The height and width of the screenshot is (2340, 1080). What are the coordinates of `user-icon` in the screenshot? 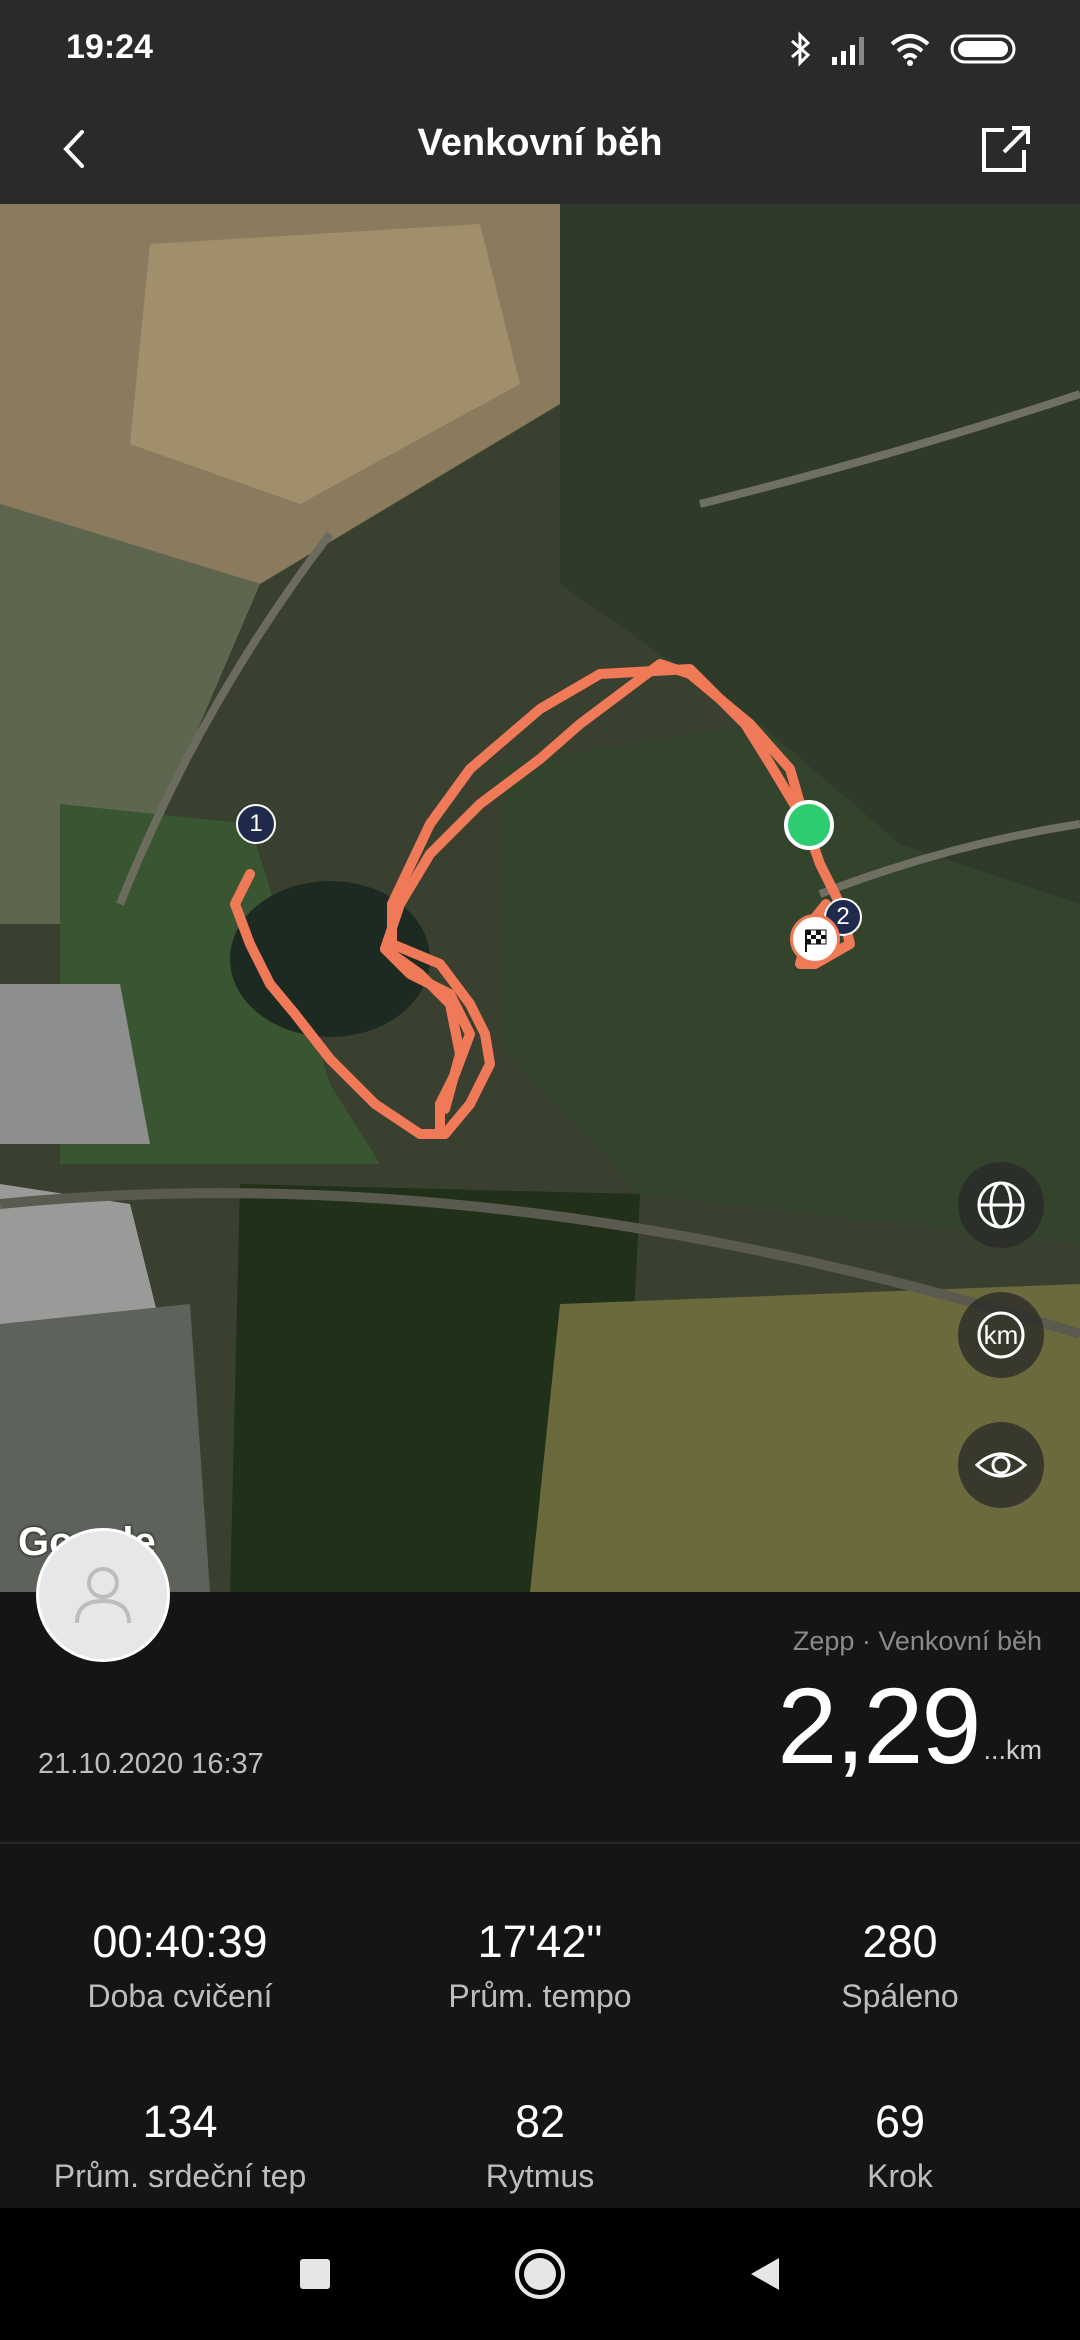 It's located at (103, 1595).